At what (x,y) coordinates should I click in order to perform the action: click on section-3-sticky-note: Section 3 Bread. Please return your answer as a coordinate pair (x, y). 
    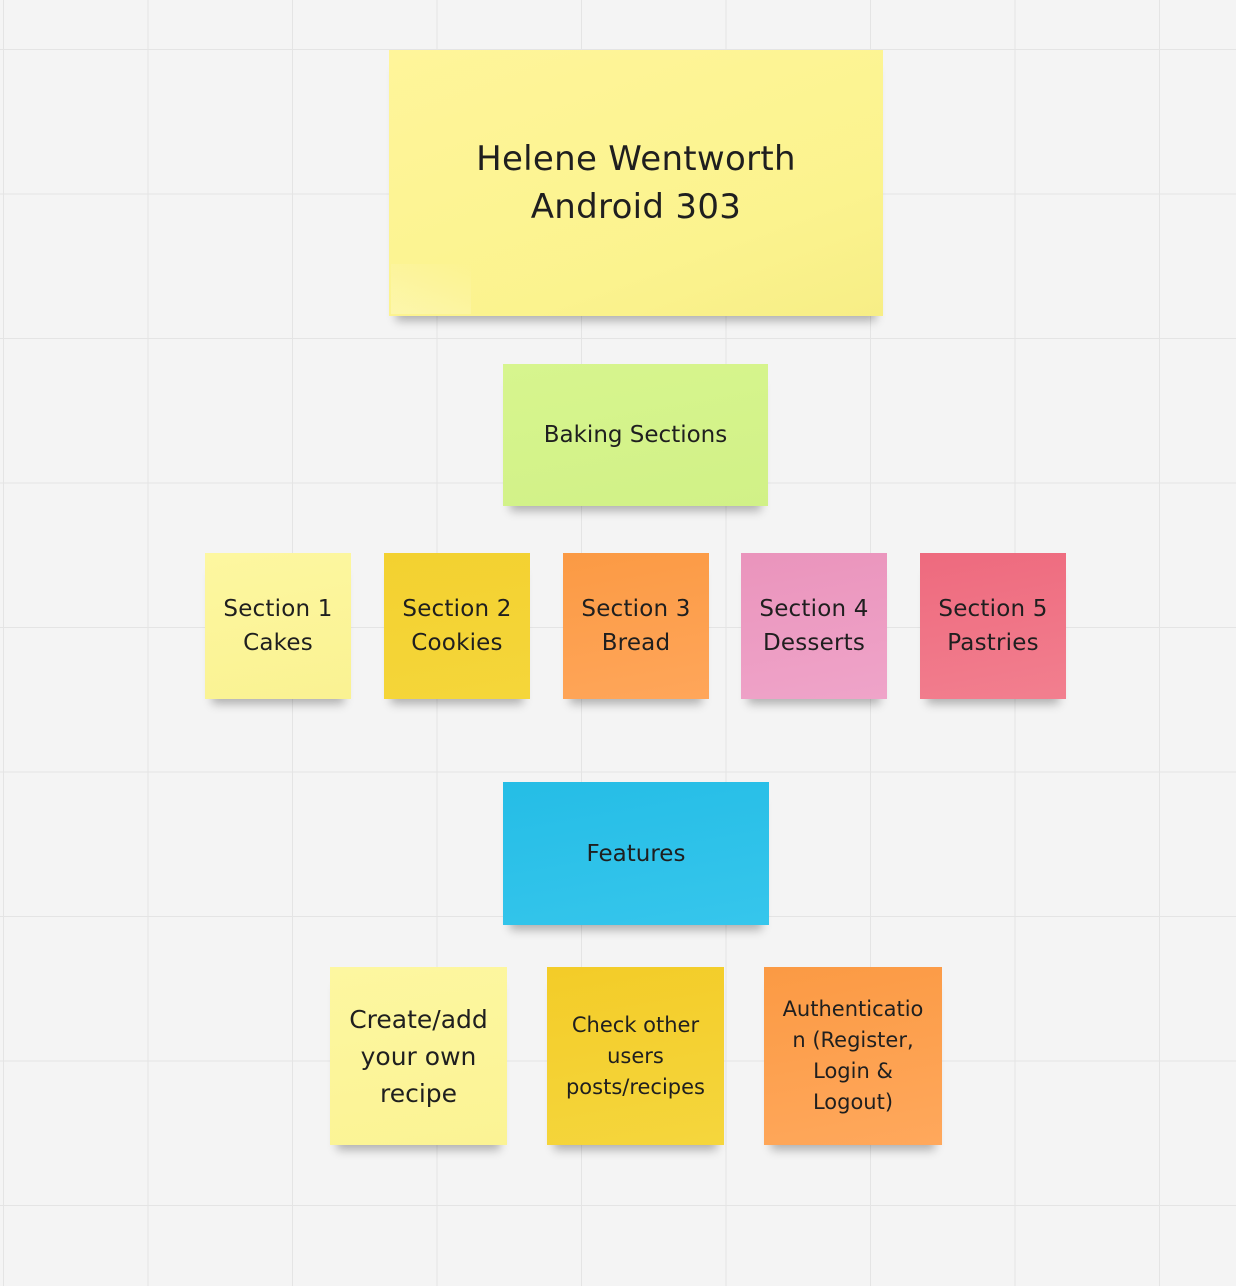
    Looking at the image, I should click on (636, 626).